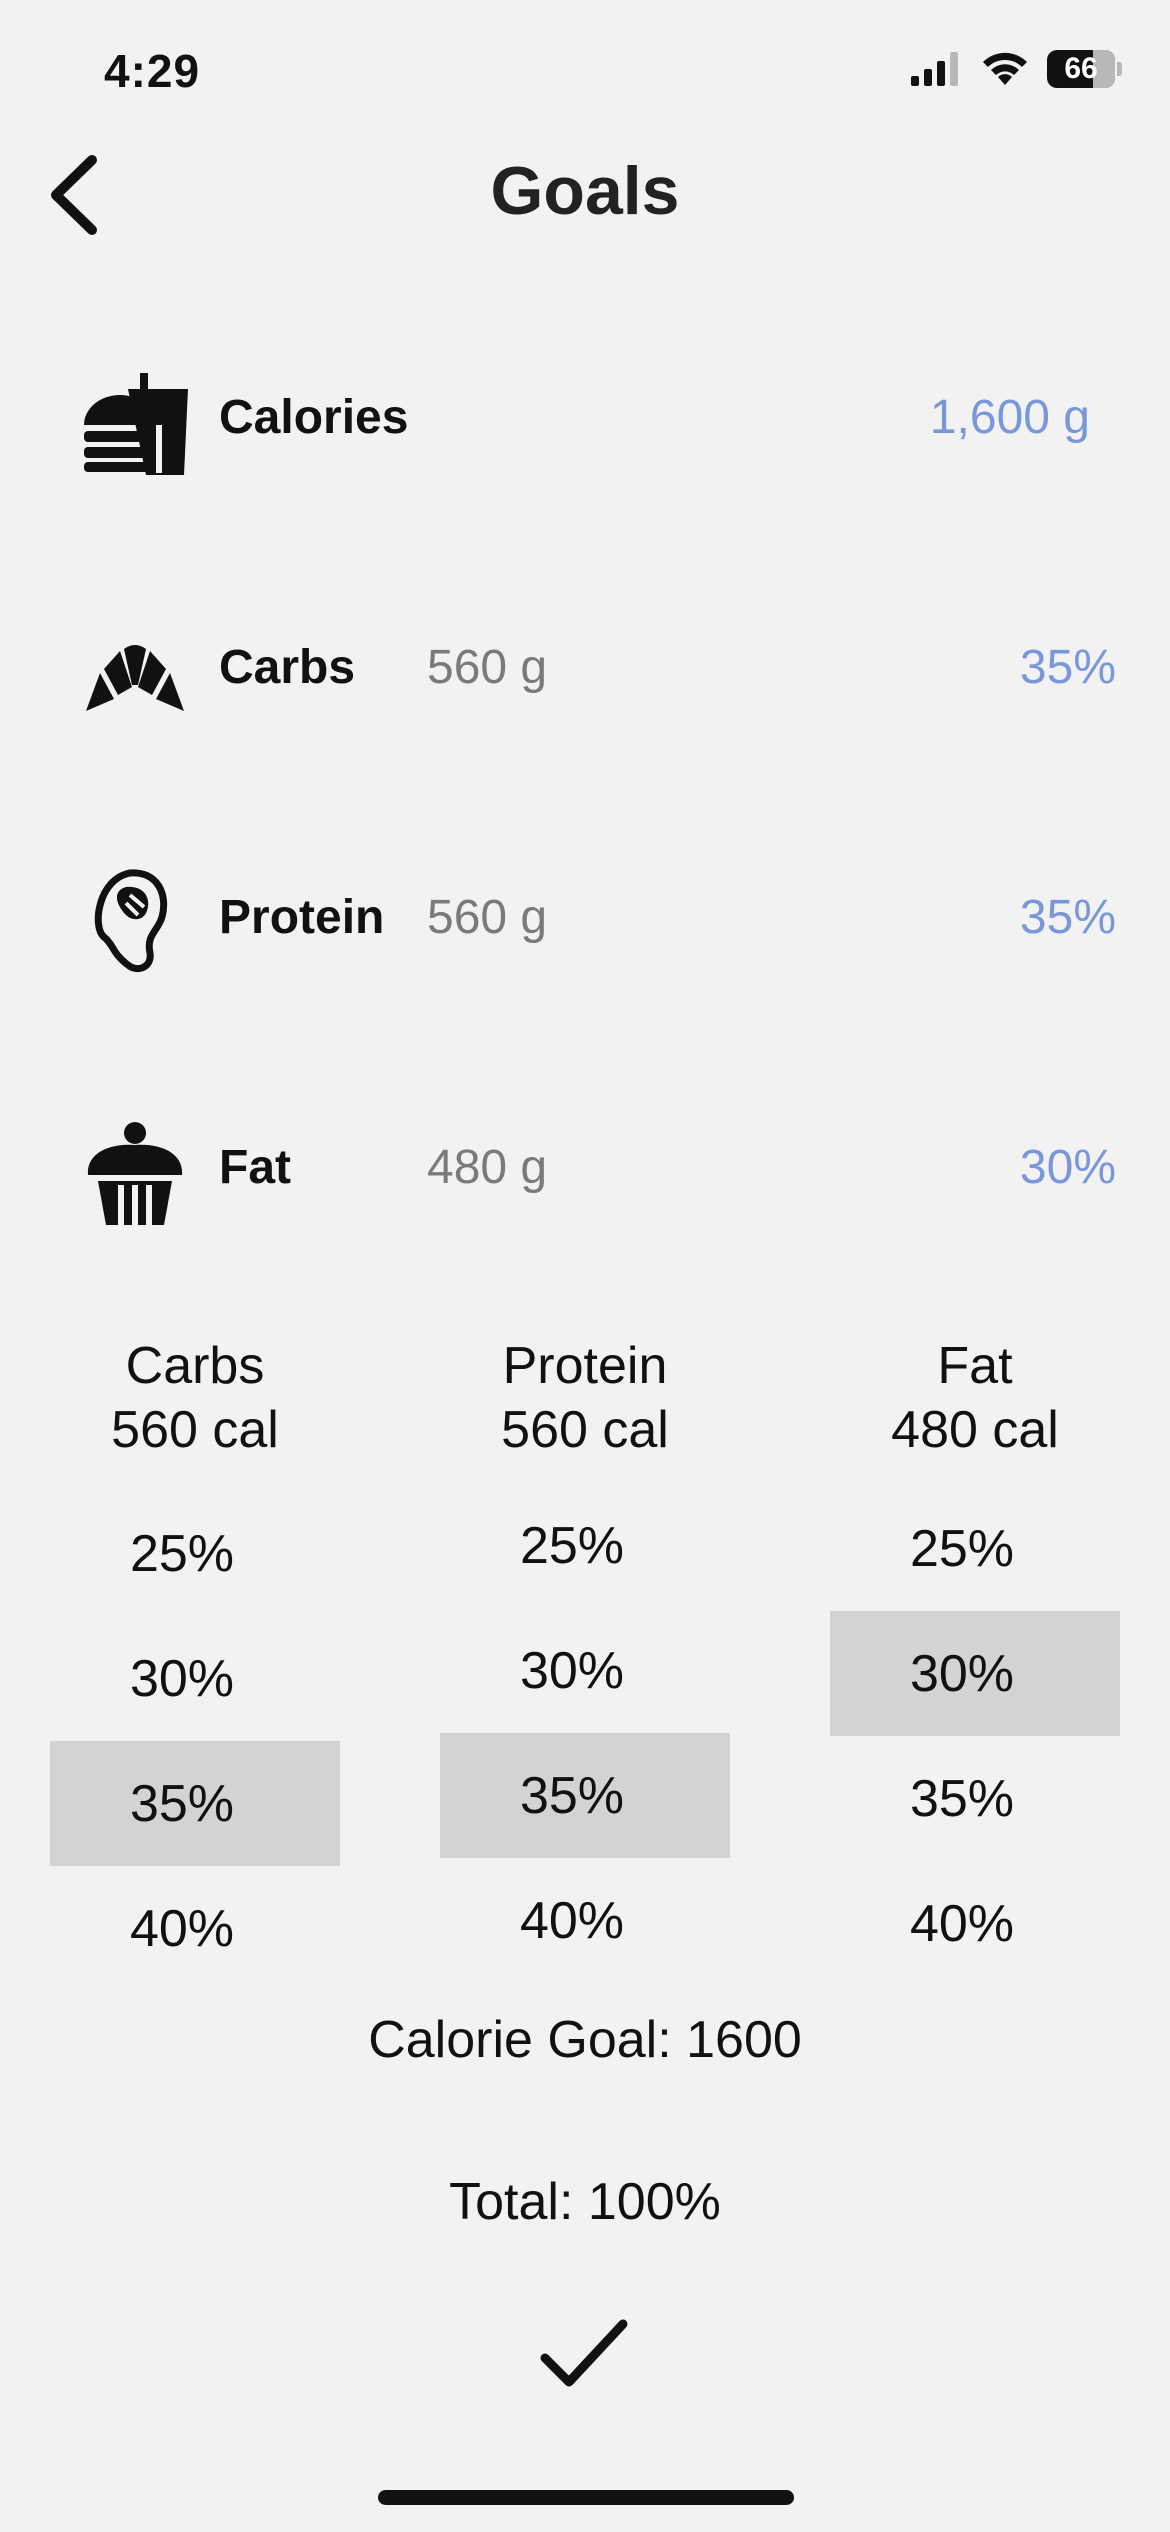  What do you see at coordinates (1067, 1167) in the screenshot?
I see `macro-percent: 30%` at bounding box center [1067, 1167].